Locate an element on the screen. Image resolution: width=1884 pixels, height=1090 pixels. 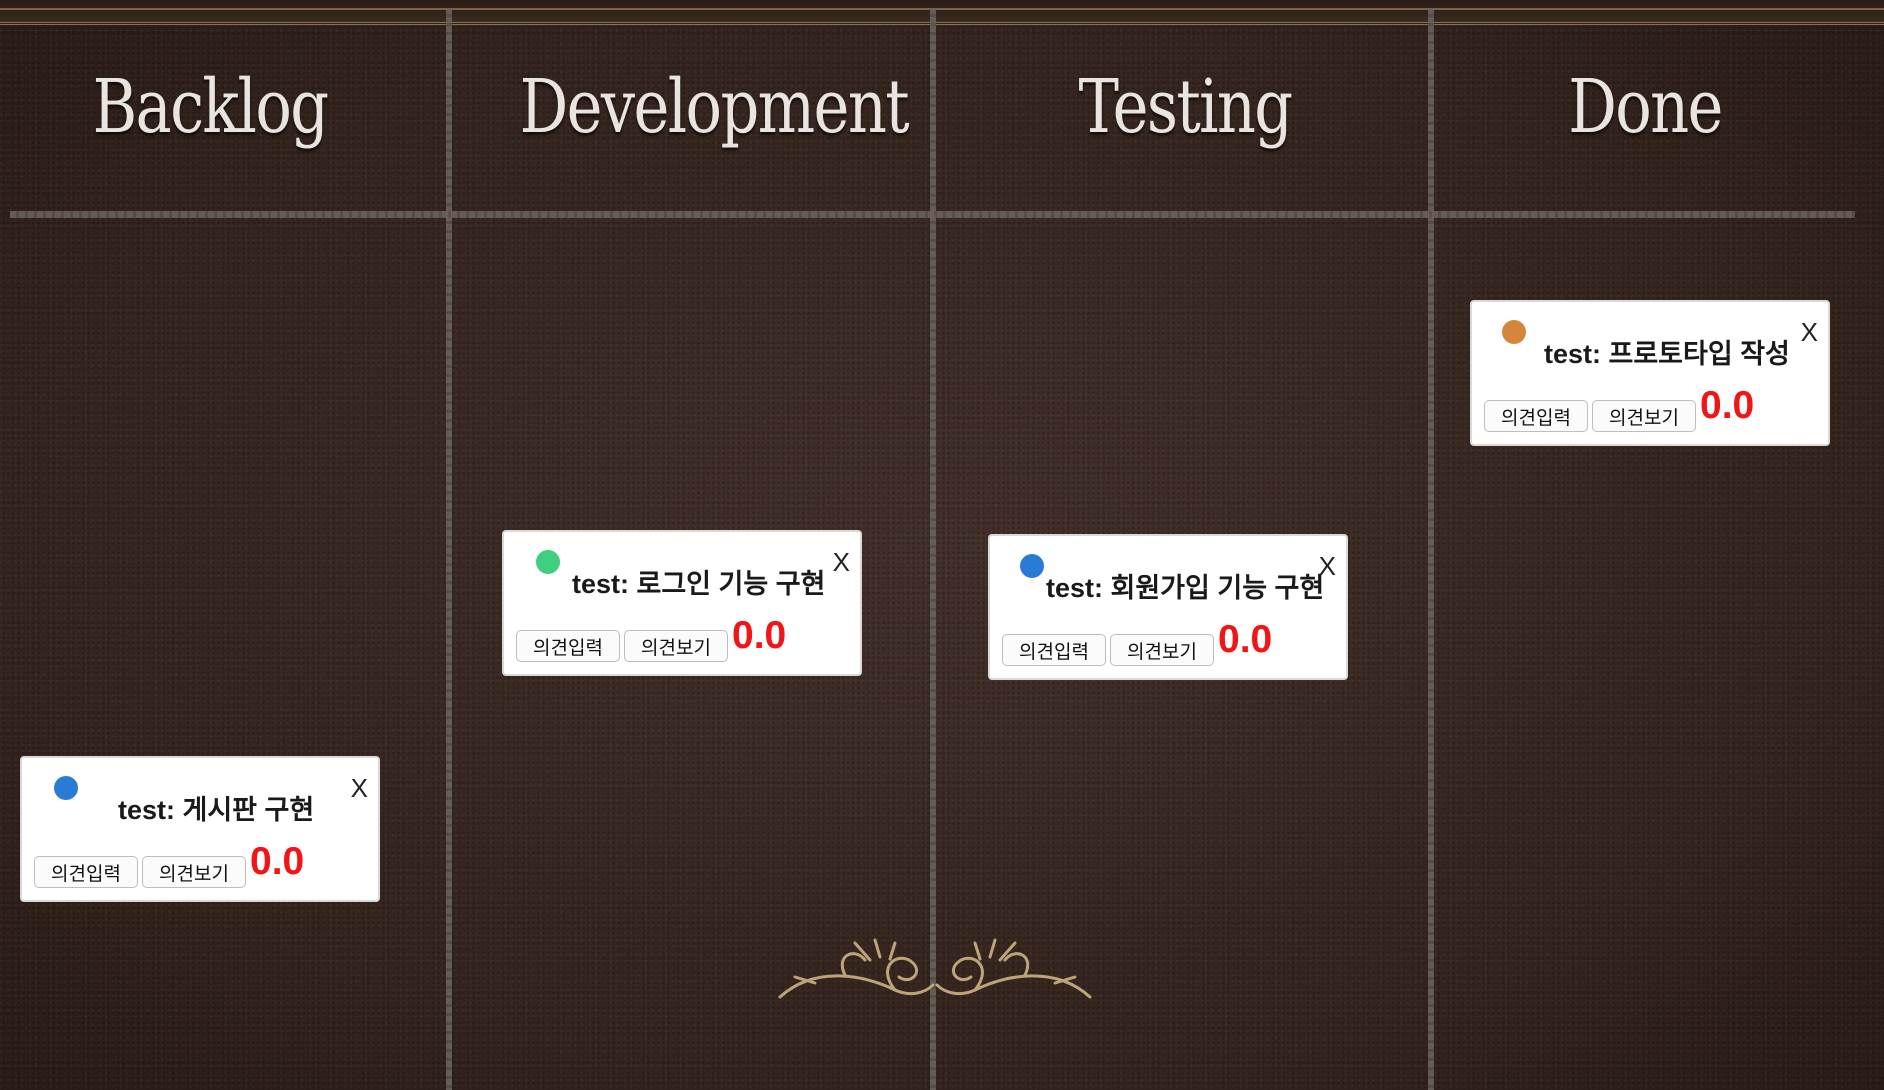
card-title: test: 프로토타입 작성 is located at coordinates (1667, 354).